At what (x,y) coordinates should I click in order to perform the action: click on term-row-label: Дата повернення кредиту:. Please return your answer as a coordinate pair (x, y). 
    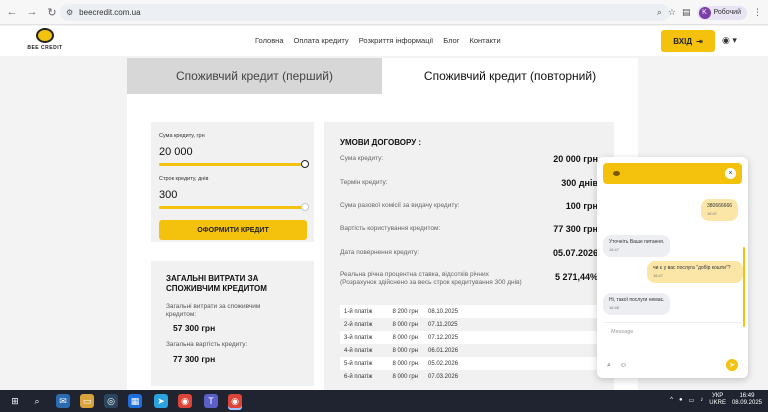
    Looking at the image, I should click on (380, 252).